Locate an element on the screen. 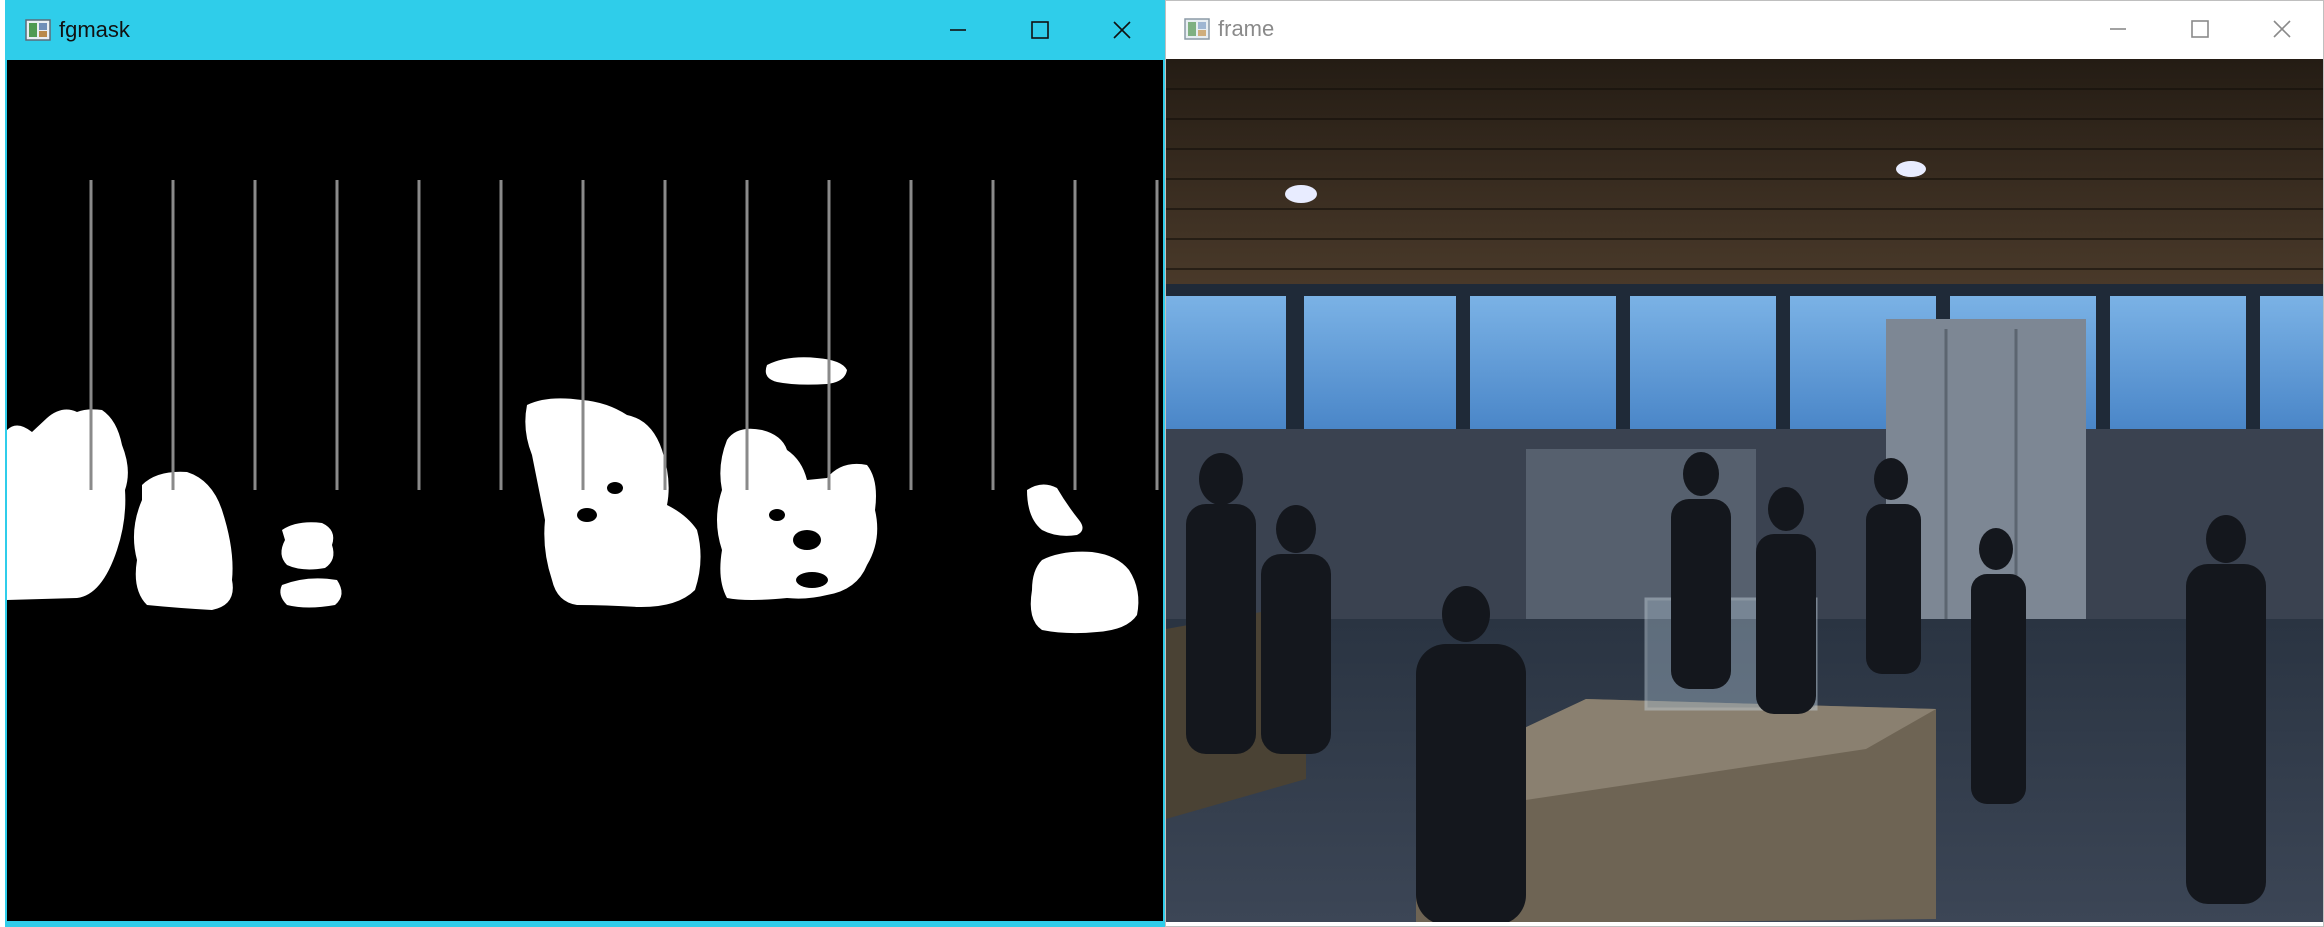 The image size is (2324, 927). frame-titlebar: frame is located at coordinates (1744, 29).